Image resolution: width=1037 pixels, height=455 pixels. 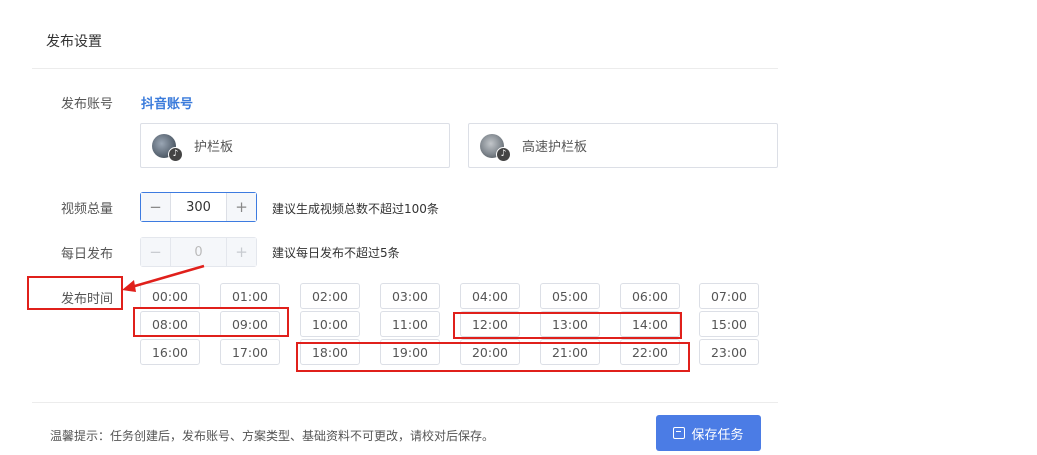 I want to click on account-card-2: ♪ 高速护栏板, so click(x=623, y=145).